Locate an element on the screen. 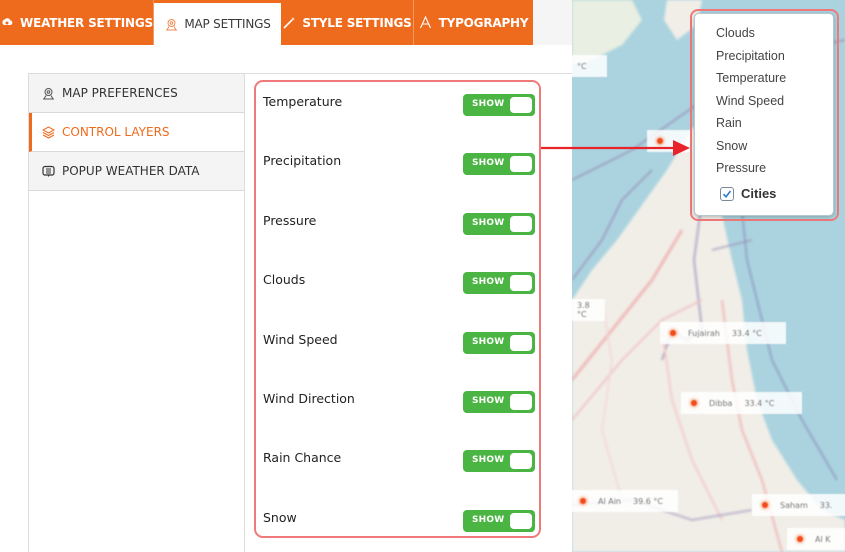 The width and height of the screenshot is (845, 552). map-city-label: Al K is located at coordinates (816, 539).